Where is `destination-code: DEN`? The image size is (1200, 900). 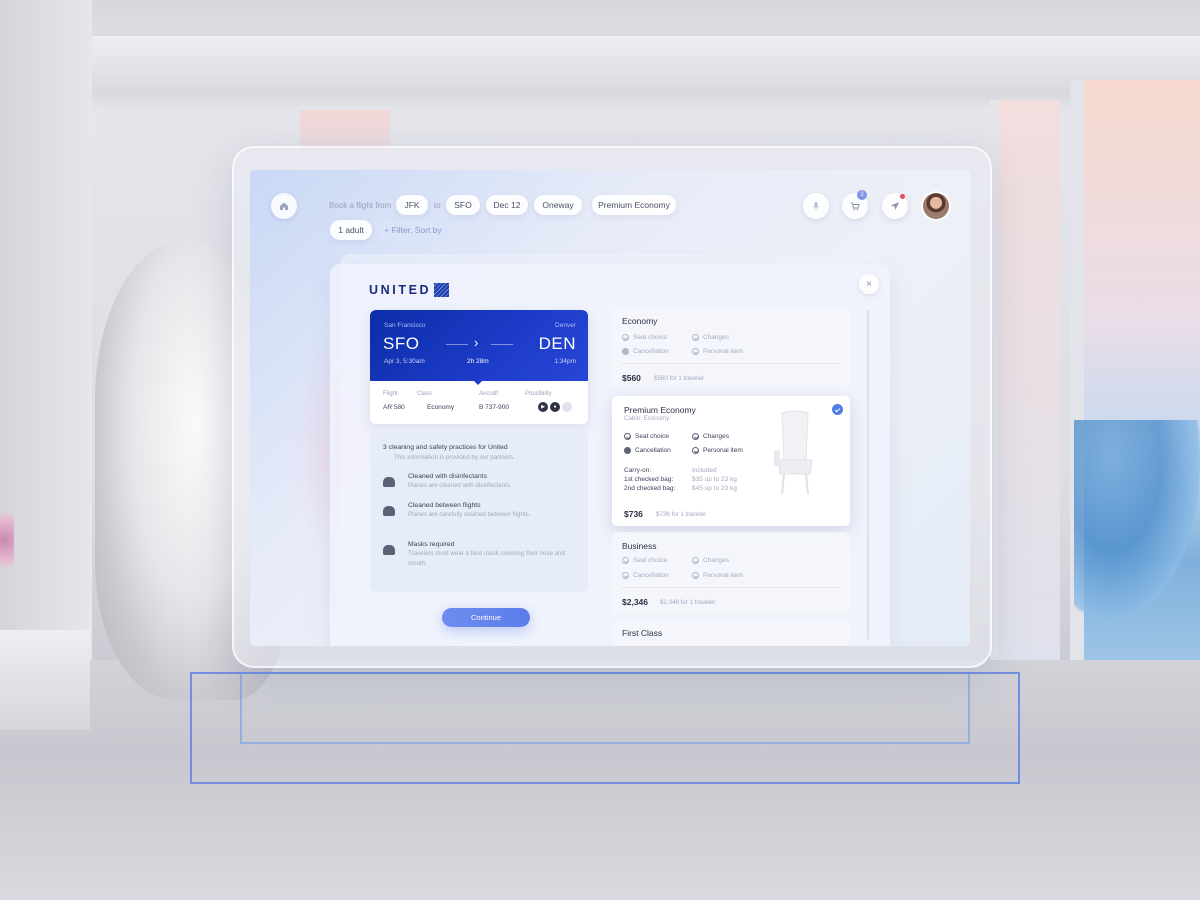 destination-code: DEN is located at coordinates (557, 343).